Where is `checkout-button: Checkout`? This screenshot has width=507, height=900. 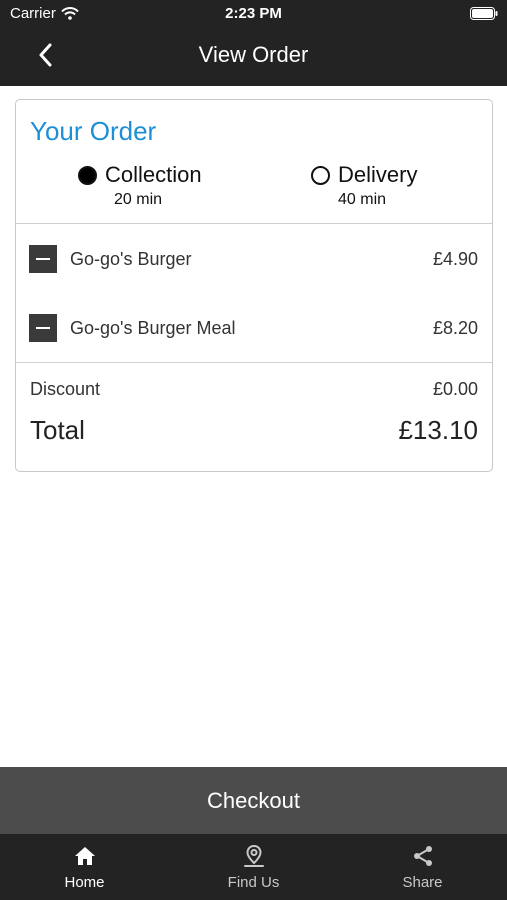 checkout-button: Checkout is located at coordinates (253, 800).